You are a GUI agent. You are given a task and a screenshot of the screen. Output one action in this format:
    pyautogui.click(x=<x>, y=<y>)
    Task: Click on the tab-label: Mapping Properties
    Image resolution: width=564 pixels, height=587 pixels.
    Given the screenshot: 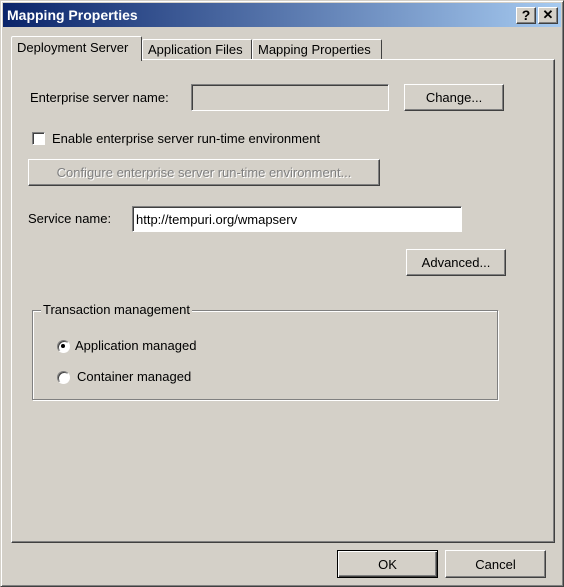 What is the action you would take?
    pyautogui.click(x=314, y=49)
    